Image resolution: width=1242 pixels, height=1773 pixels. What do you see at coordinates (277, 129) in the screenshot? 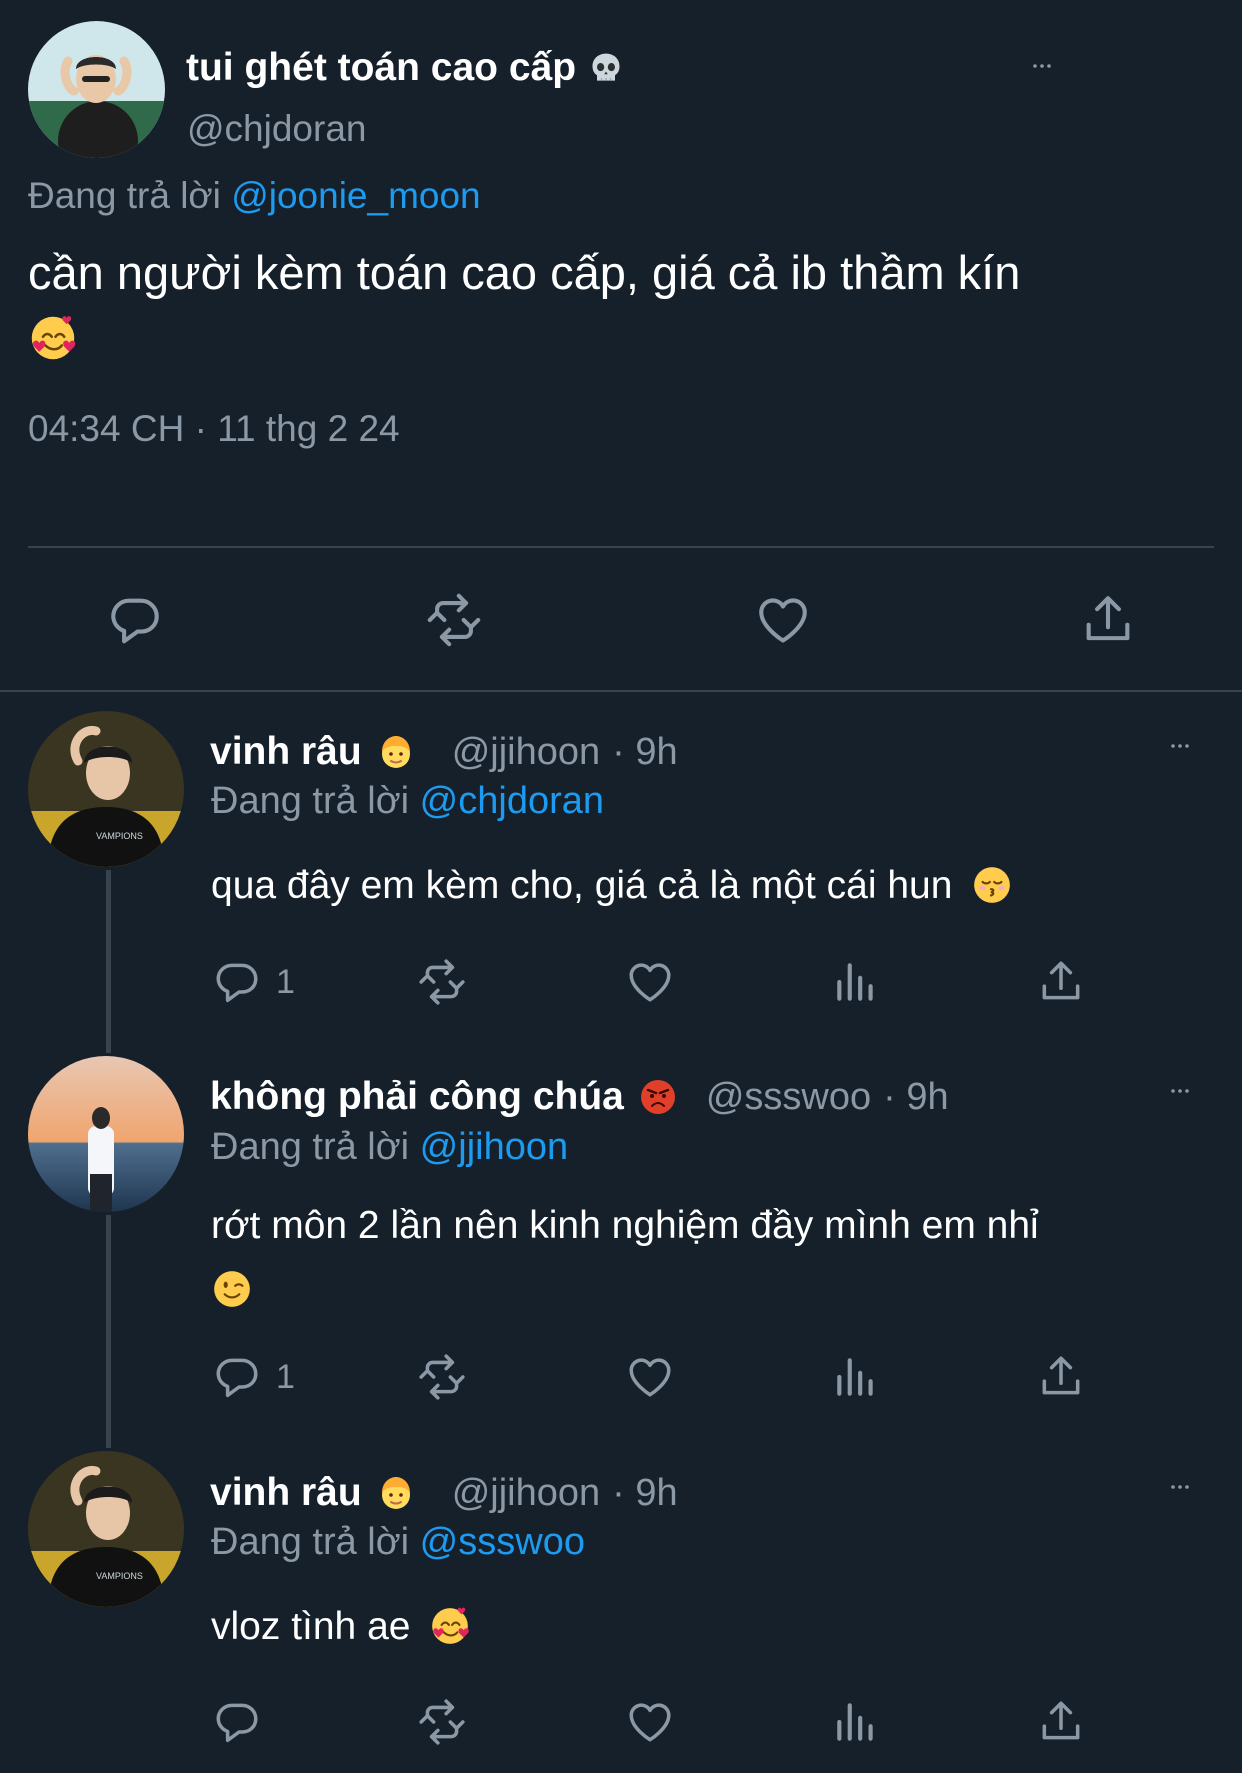
I see `user-handle: @chjdoran` at bounding box center [277, 129].